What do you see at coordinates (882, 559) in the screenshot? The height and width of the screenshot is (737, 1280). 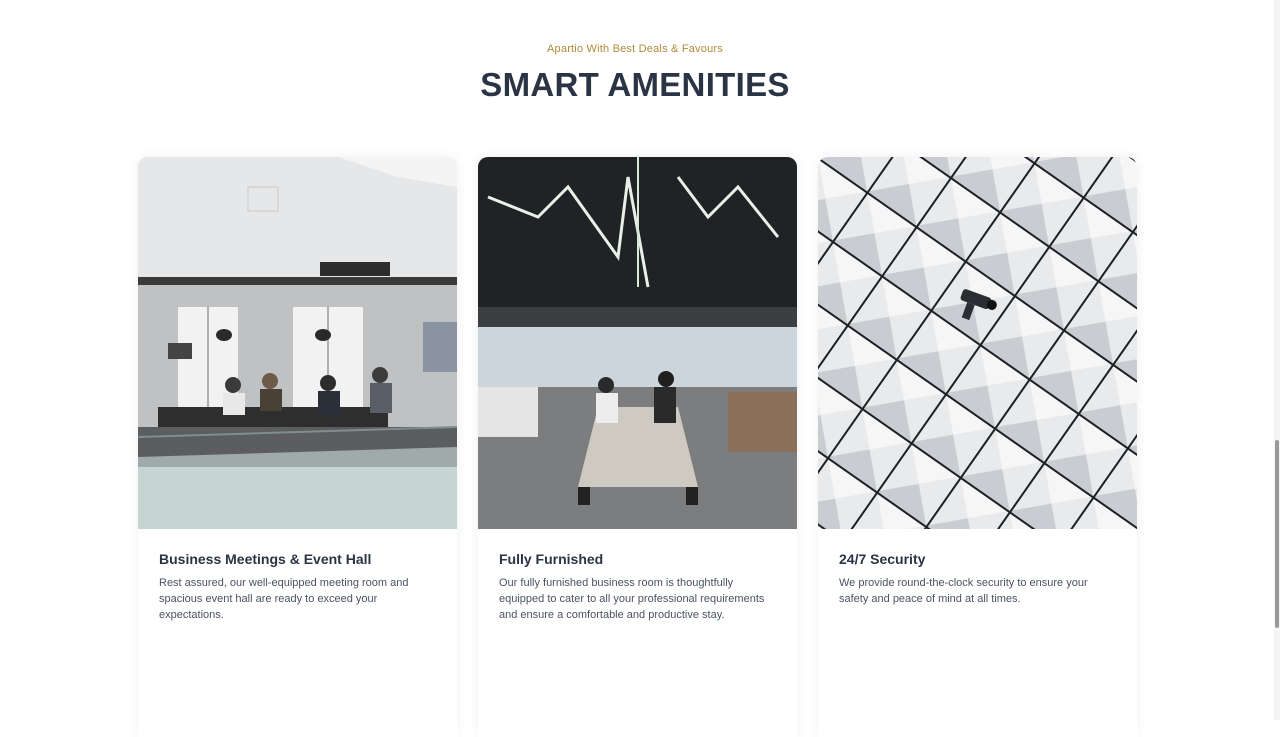 I see `card-title: 24/7 Security` at bounding box center [882, 559].